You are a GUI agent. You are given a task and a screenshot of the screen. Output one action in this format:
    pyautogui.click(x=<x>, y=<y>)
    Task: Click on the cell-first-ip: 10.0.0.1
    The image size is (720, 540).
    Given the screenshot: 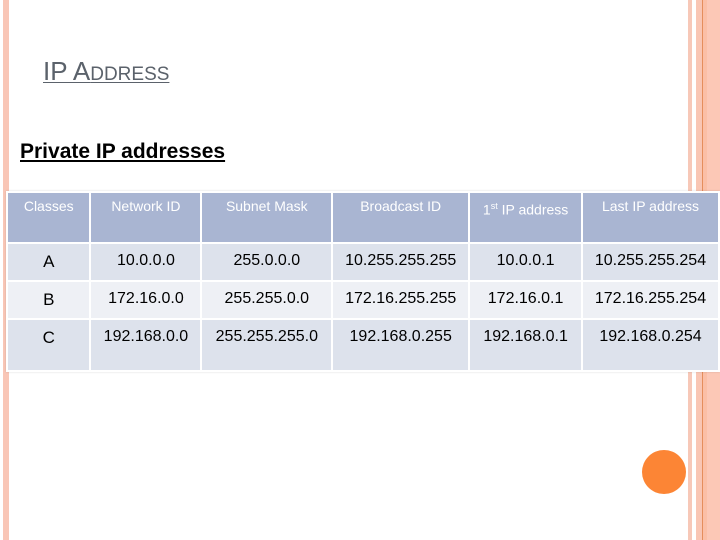 What is the action you would take?
    pyautogui.click(x=525, y=262)
    